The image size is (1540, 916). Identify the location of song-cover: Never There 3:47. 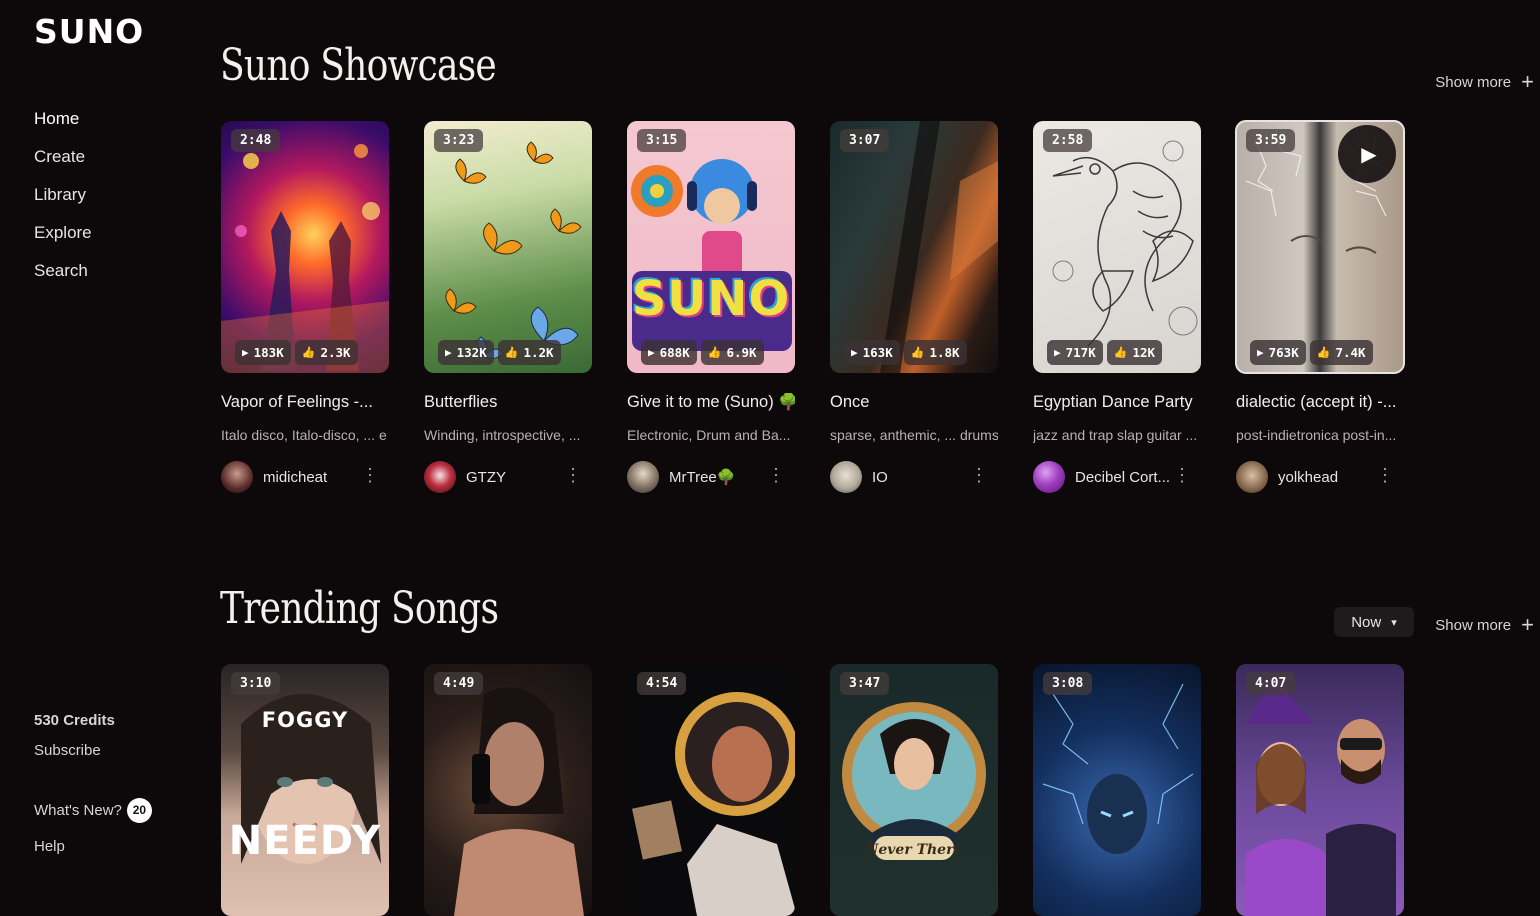
(914, 790).